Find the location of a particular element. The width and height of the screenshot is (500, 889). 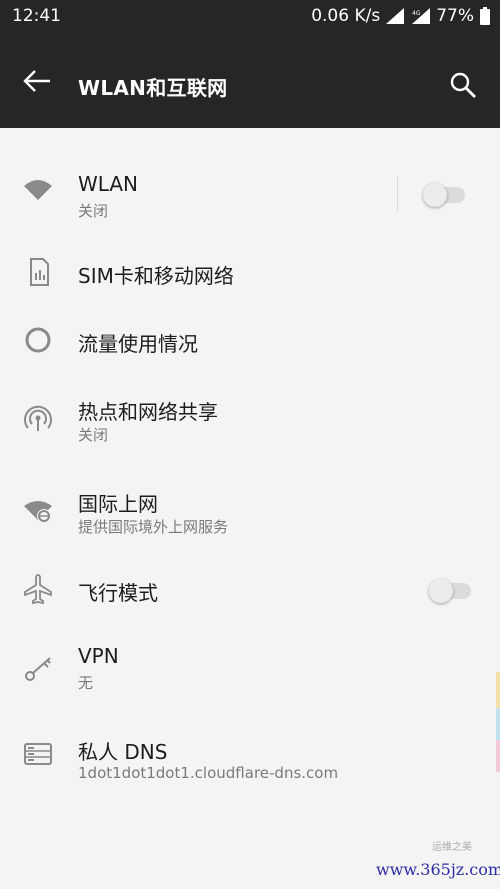

watermark: www.365jz.com is located at coordinates (438, 869).